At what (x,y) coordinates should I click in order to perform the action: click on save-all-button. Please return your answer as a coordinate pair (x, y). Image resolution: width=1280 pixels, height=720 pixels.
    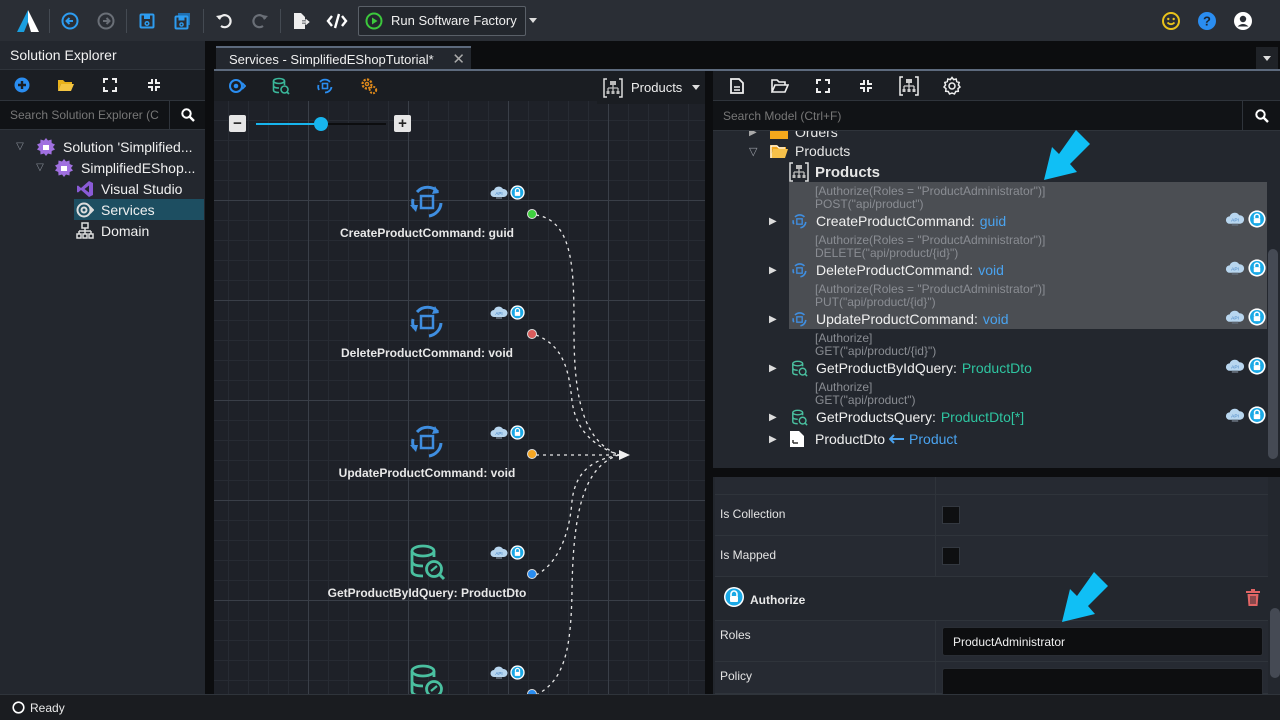
    Looking at the image, I should click on (183, 21).